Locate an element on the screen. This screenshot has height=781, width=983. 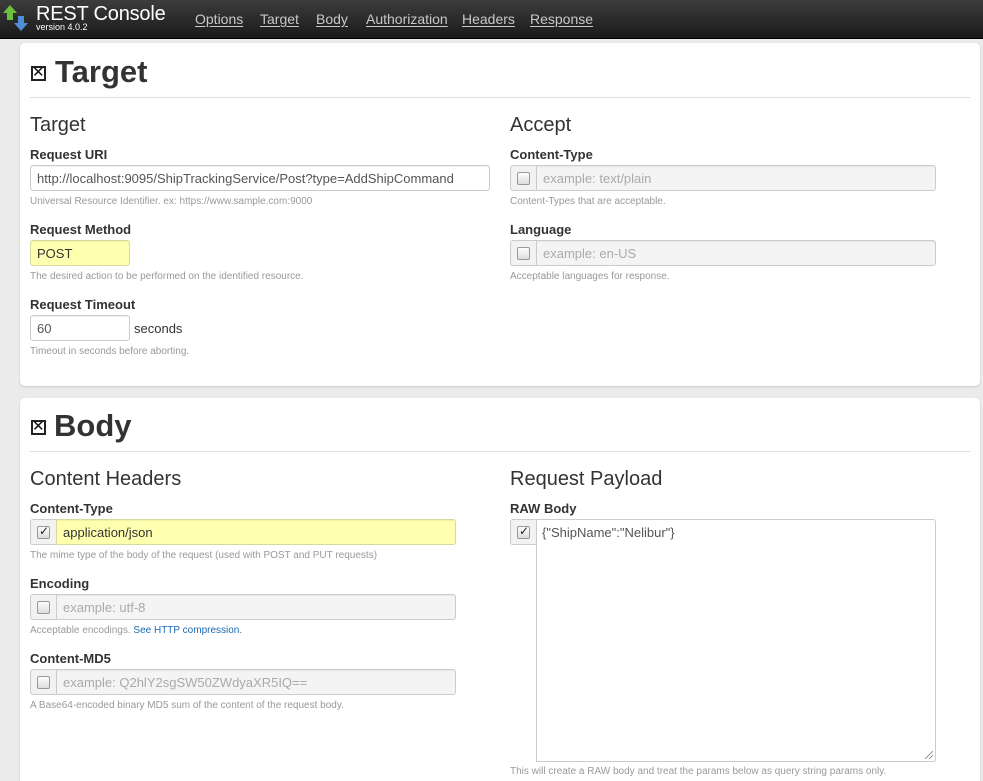
rest-console-logo-icon is located at coordinates (15, 18).